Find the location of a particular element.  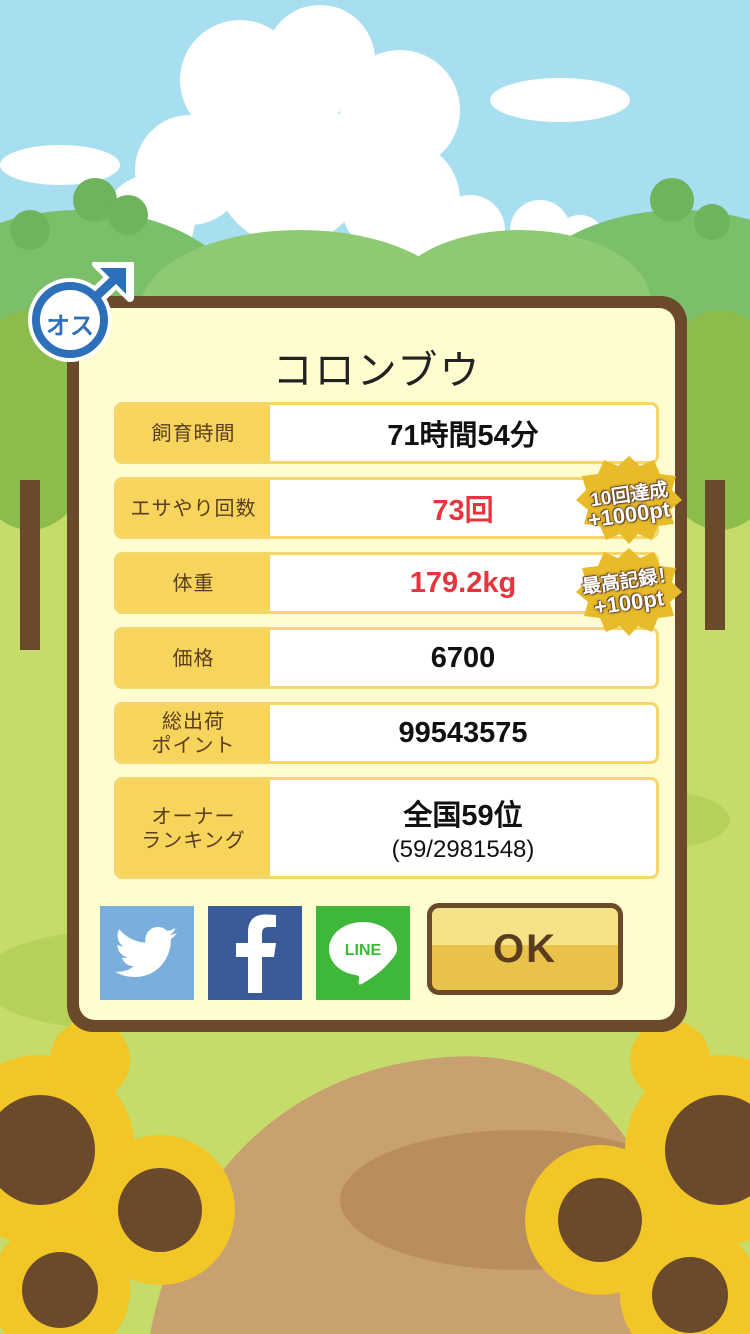

stat-value-text: 73回 is located at coordinates (463, 511).